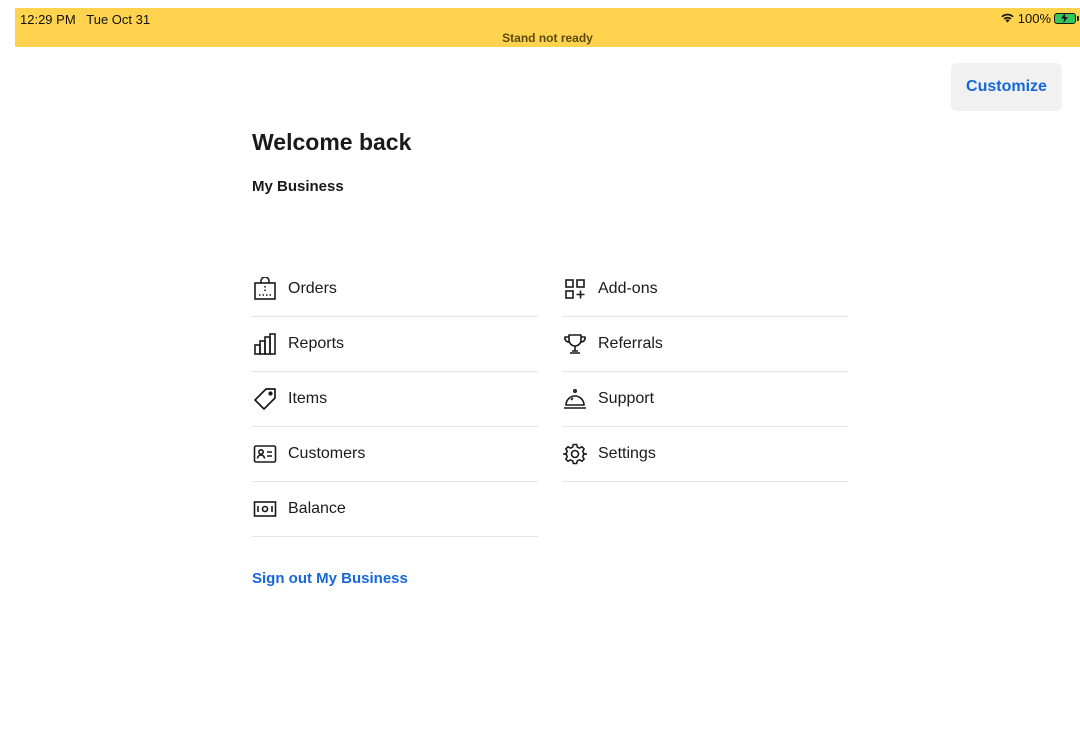 This screenshot has height=749, width=1080. What do you see at coordinates (705, 454) in the screenshot?
I see `menu-item-settings: Settings` at bounding box center [705, 454].